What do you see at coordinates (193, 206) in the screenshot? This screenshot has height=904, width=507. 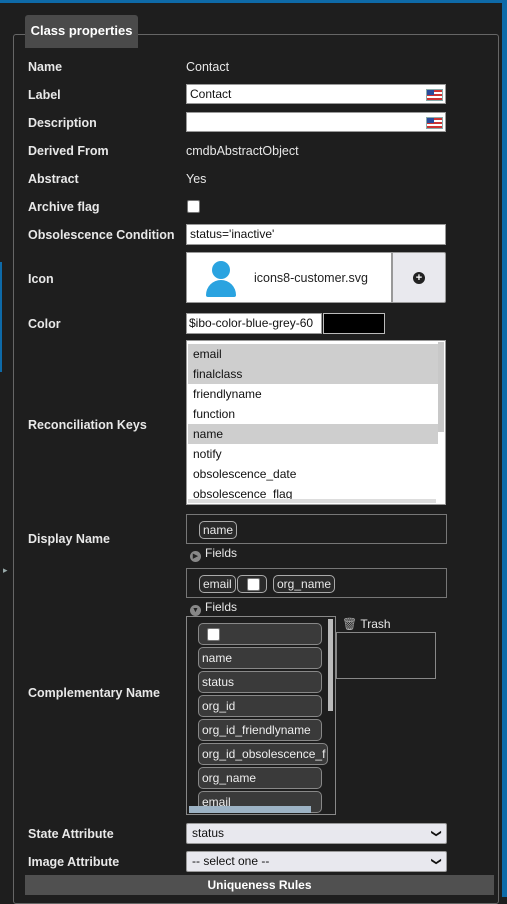 I see `archive-flag-checkbox` at bounding box center [193, 206].